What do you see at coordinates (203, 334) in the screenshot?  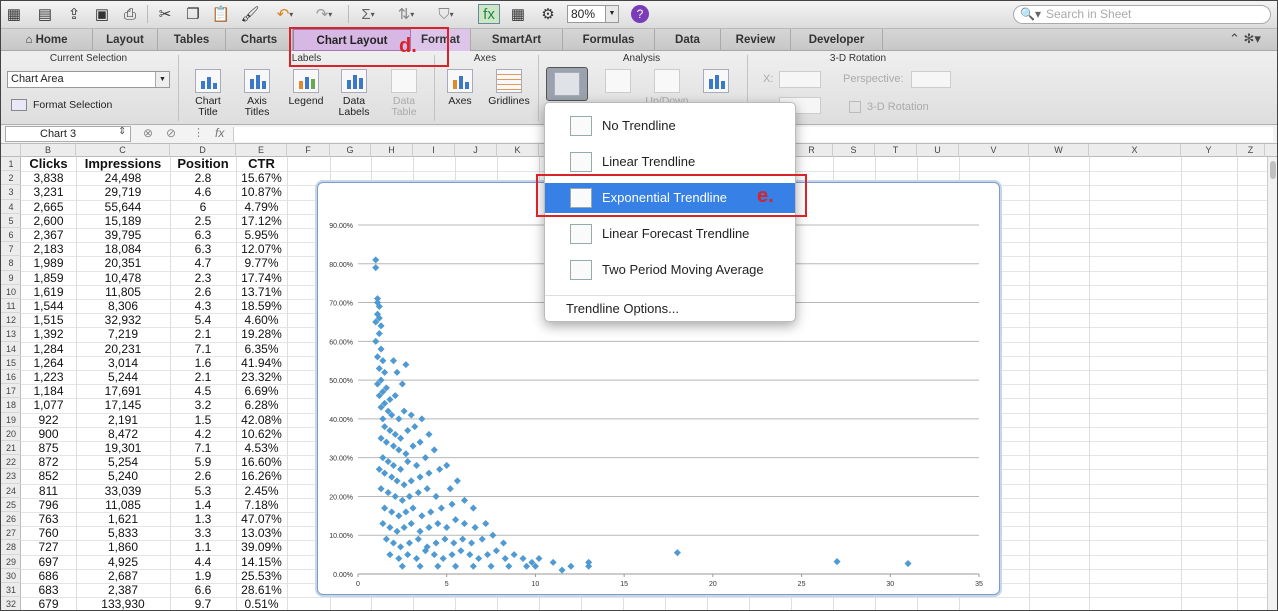 I see `table-cell: 2.1` at bounding box center [203, 334].